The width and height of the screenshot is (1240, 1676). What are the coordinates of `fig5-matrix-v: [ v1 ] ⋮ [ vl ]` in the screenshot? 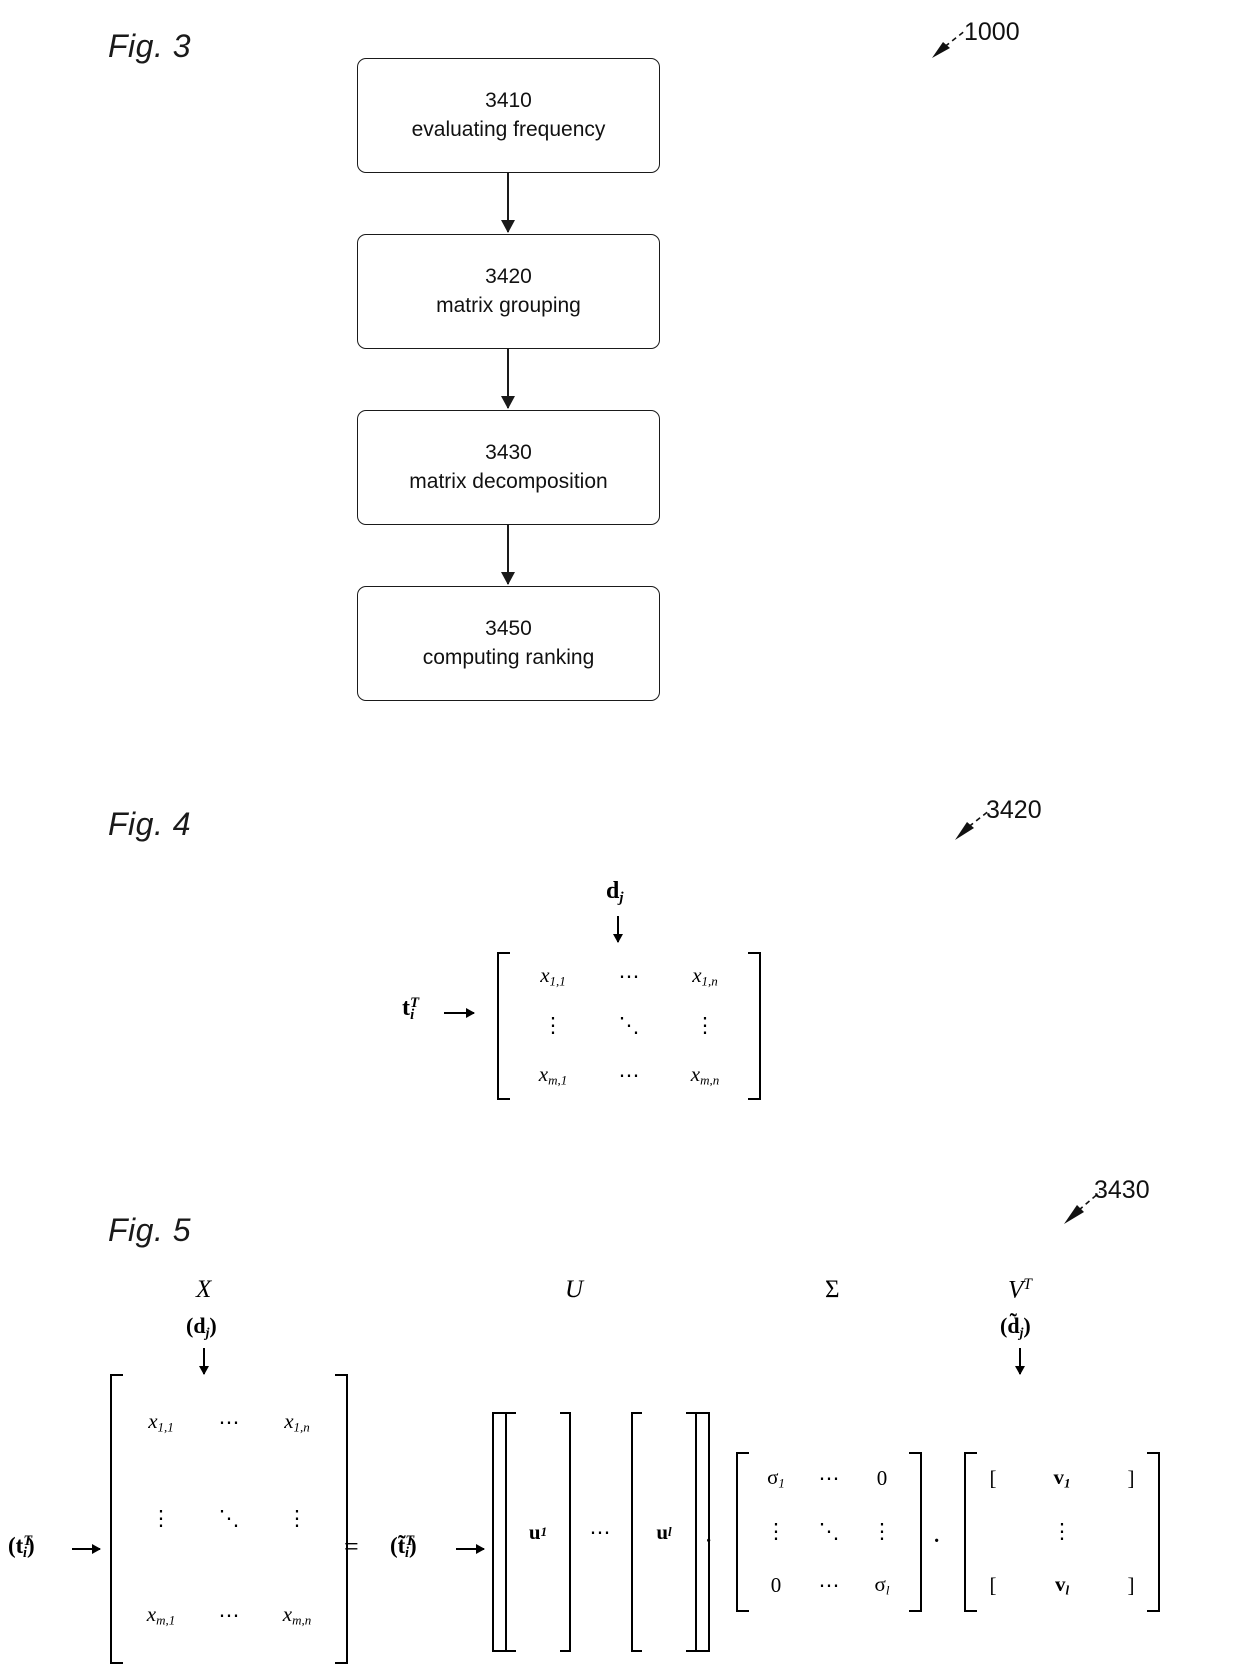 It's located at (1062, 1532).